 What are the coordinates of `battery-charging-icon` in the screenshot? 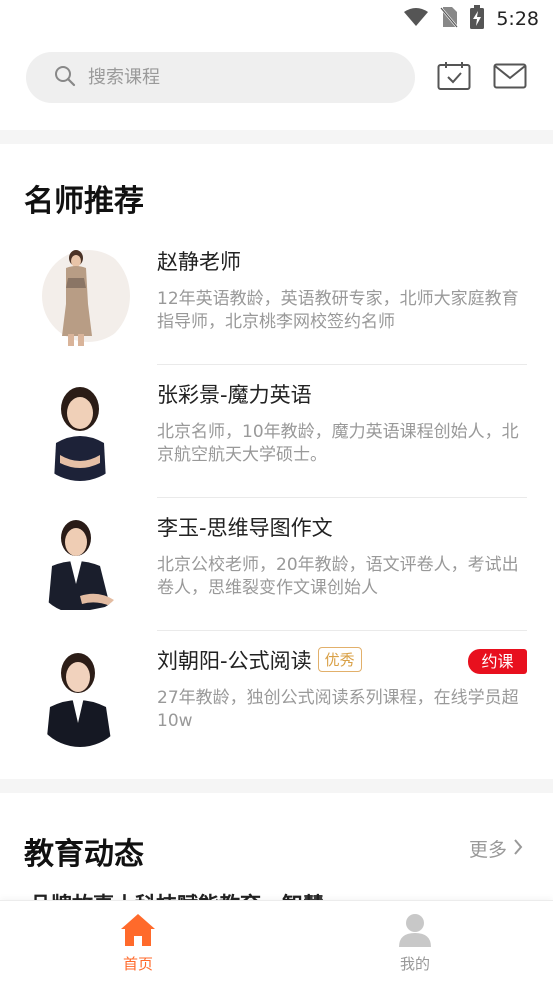 It's located at (477, 19).